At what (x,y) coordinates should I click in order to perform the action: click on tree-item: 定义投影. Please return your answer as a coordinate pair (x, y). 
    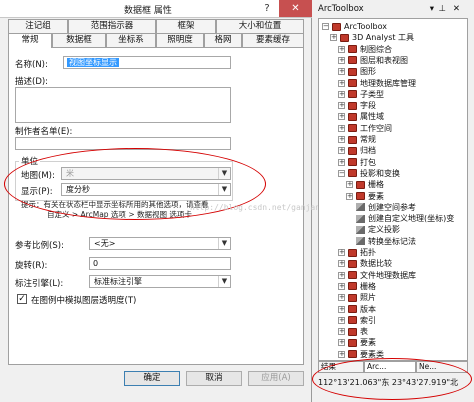
    Looking at the image, I should click on (373, 230).